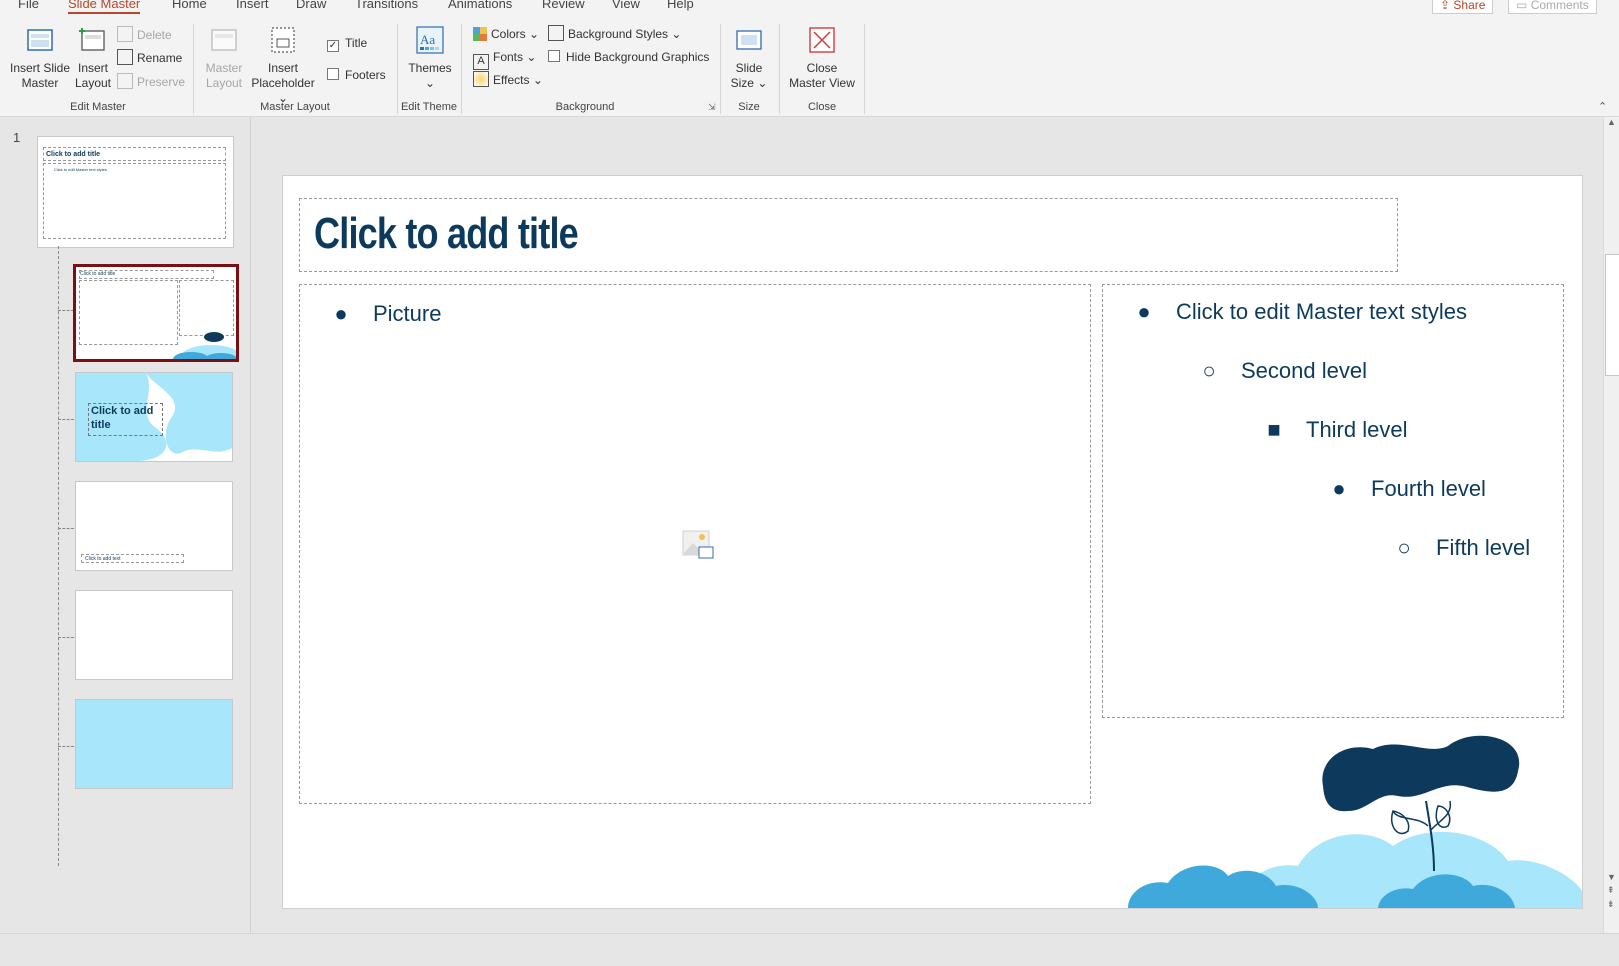 This screenshot has height=966, width=1619. Describe the element at coordinates (822, 58) in the screenshot. I see `close-master-view-button: Close Master View` at that location.